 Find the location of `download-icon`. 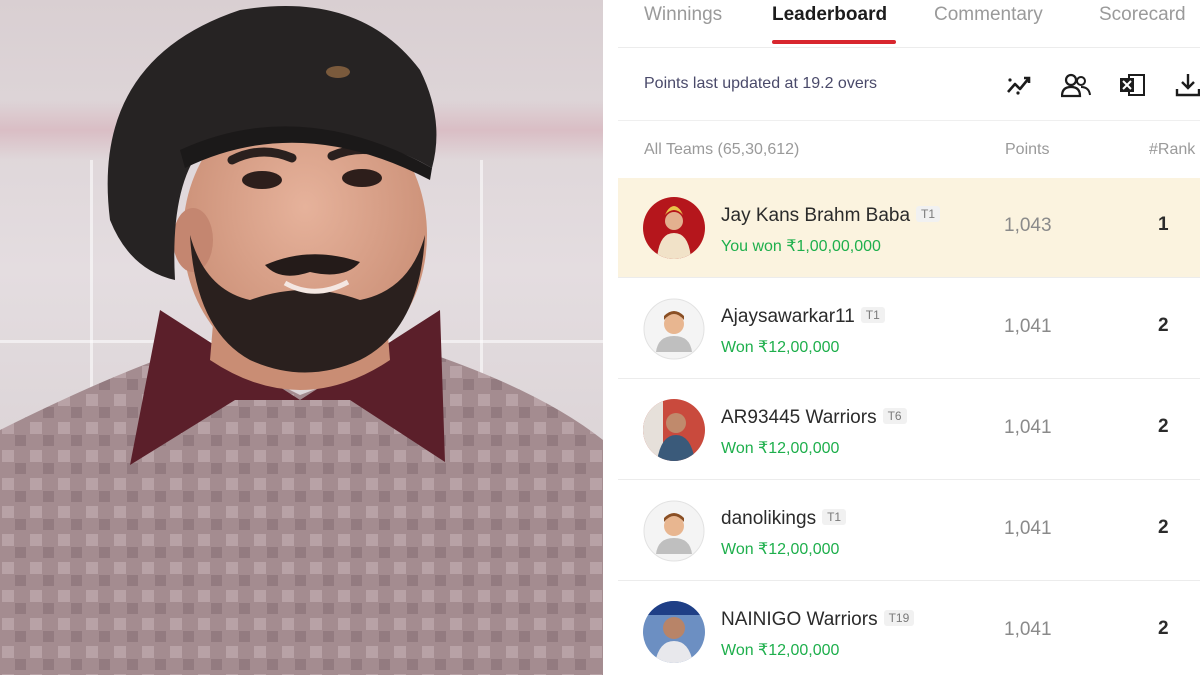

download-icon is located at coordinates (1186, 85).